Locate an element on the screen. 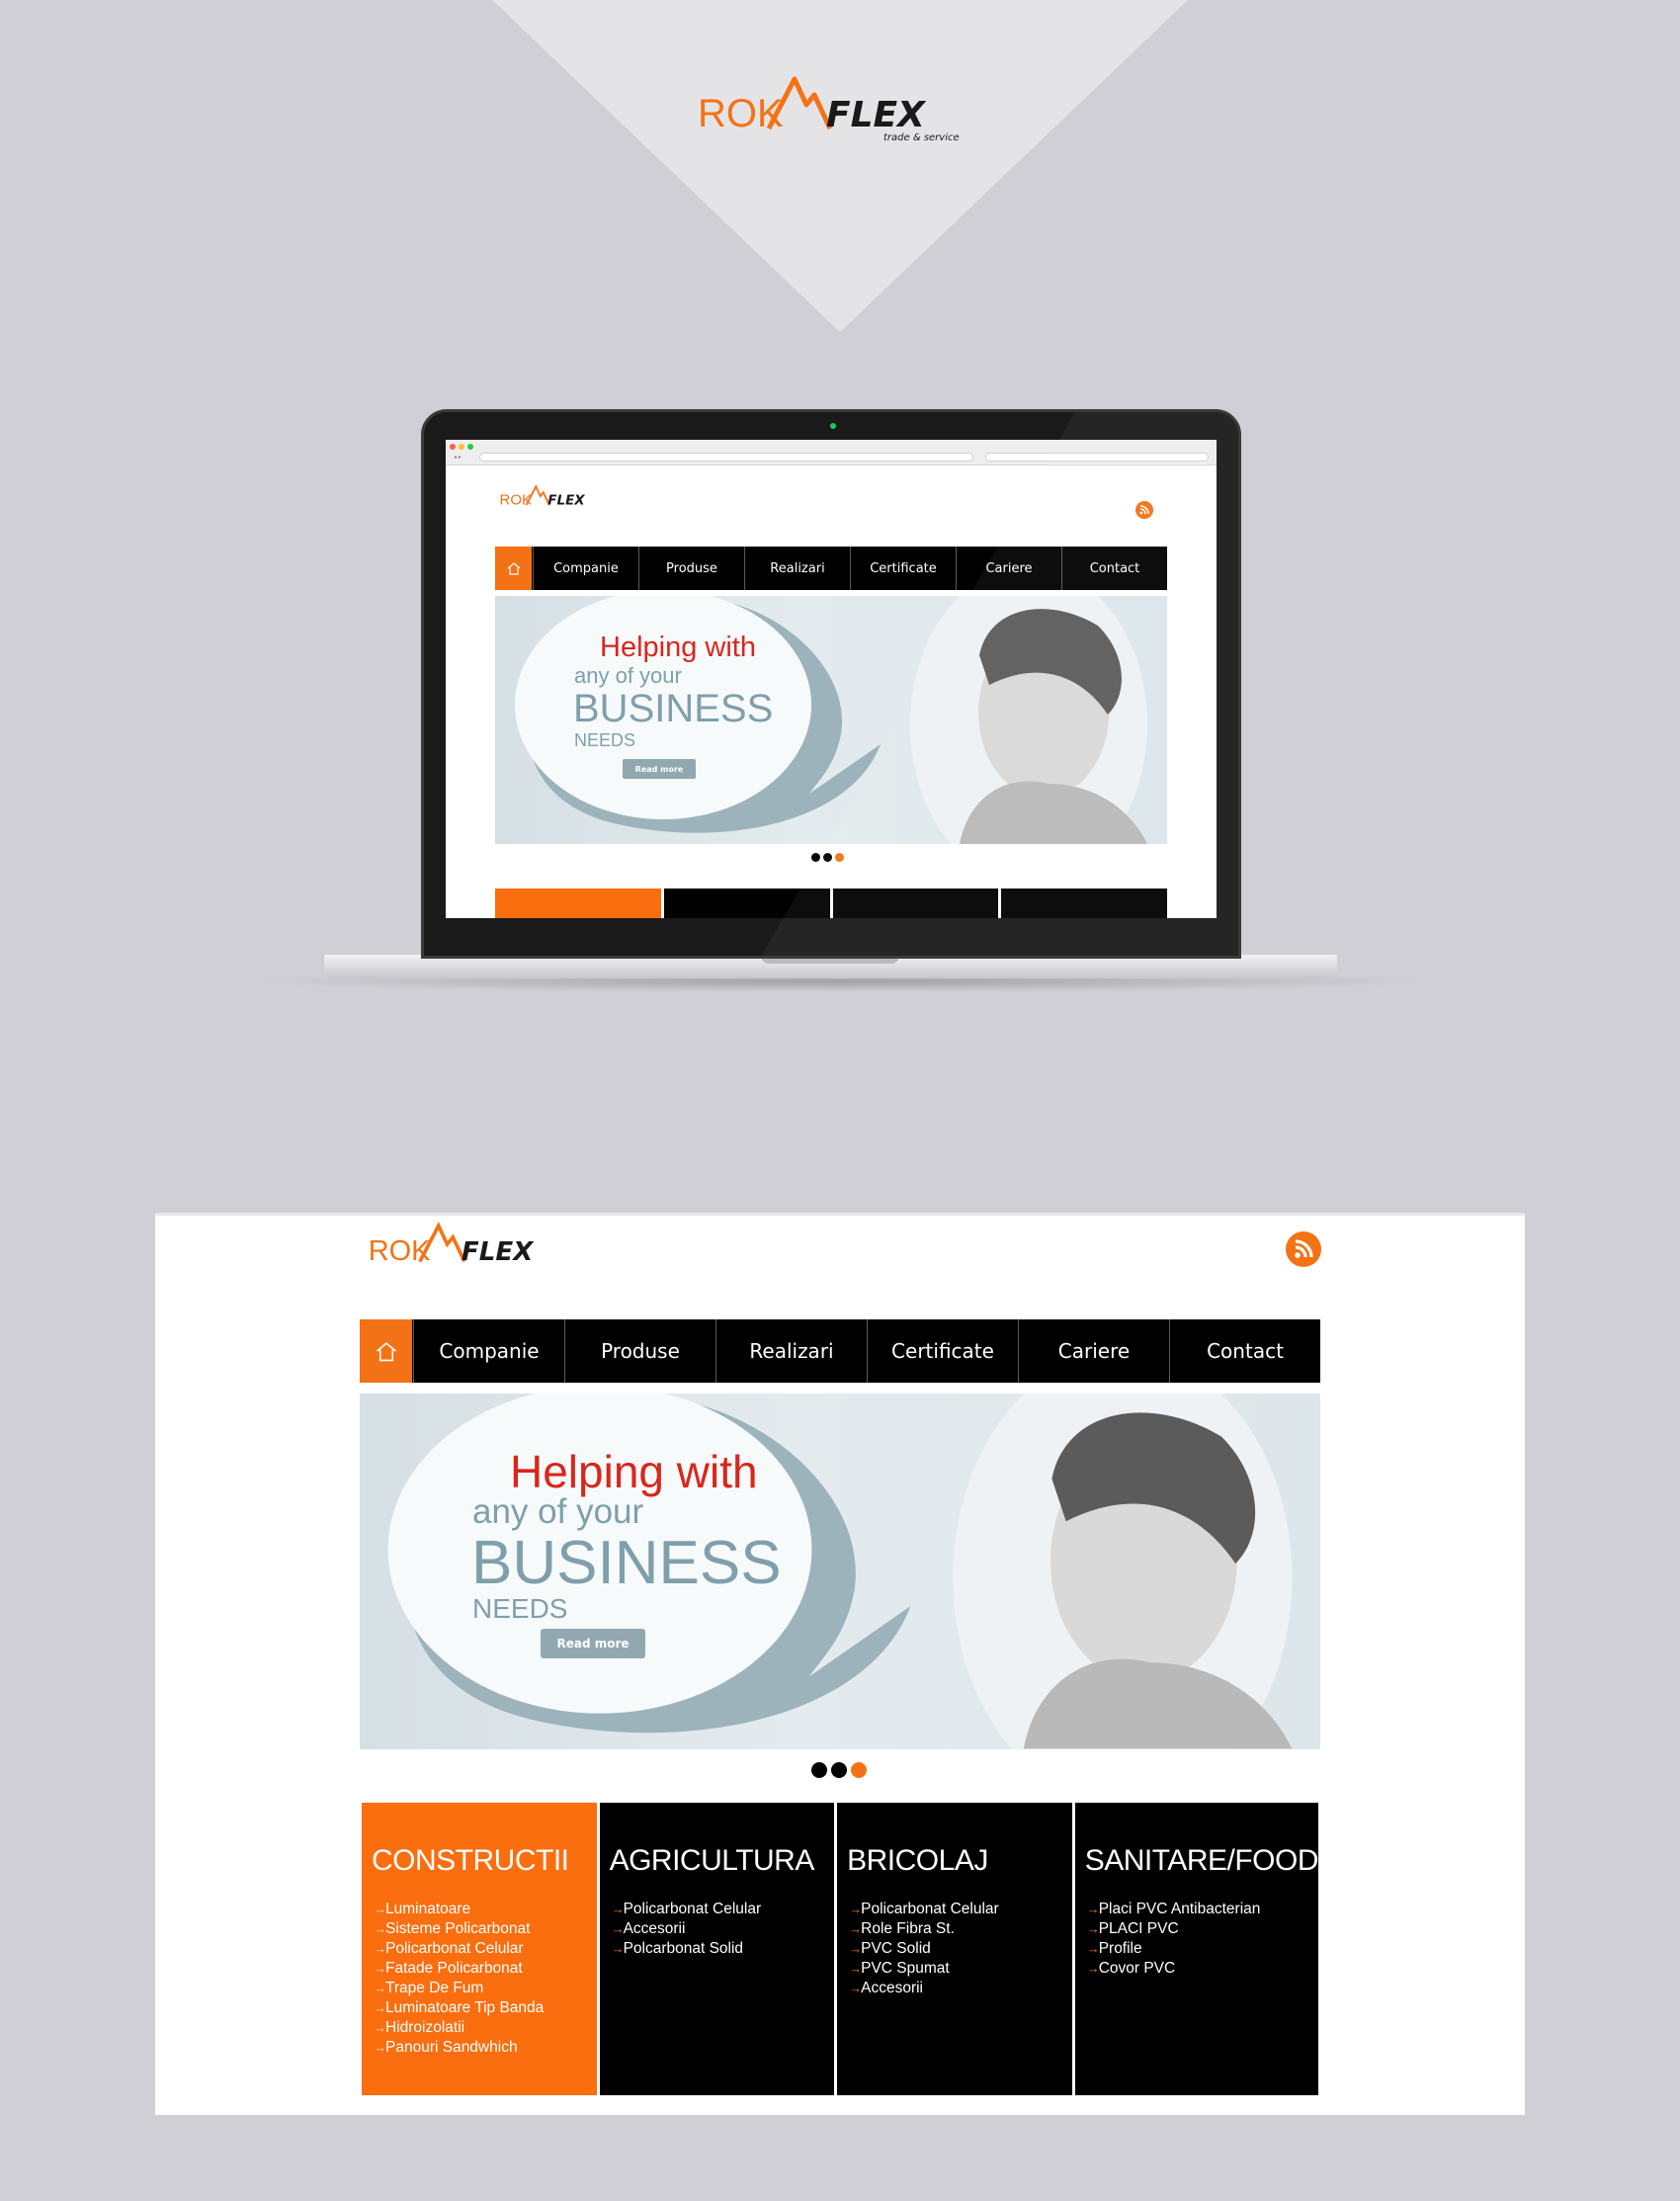 The width and height of the screenshot is (1680, 2201). category-link: → Hidroizolatii is located at coordinates (484, 2028).